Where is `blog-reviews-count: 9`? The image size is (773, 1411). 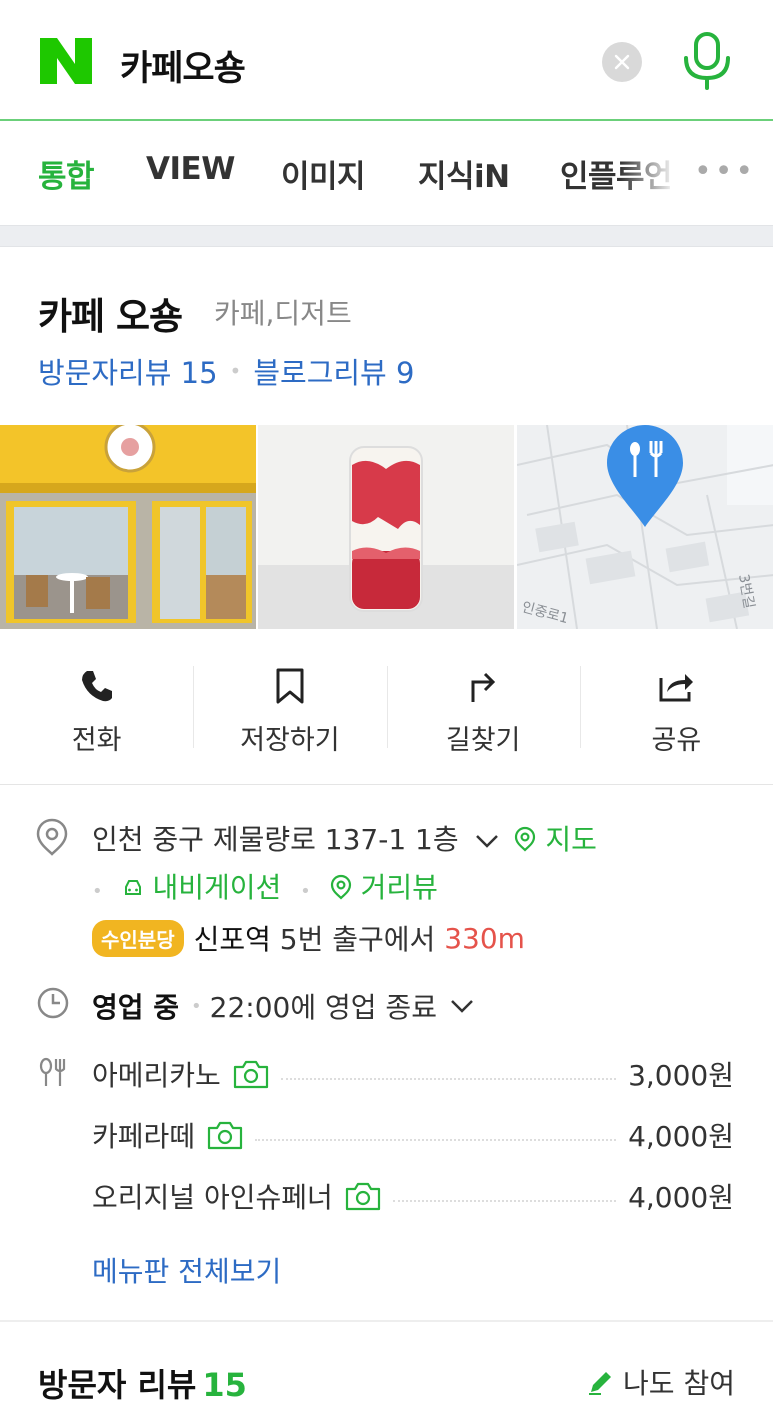 blog-reviews-count: 9 is located at coordinates (405, 373).